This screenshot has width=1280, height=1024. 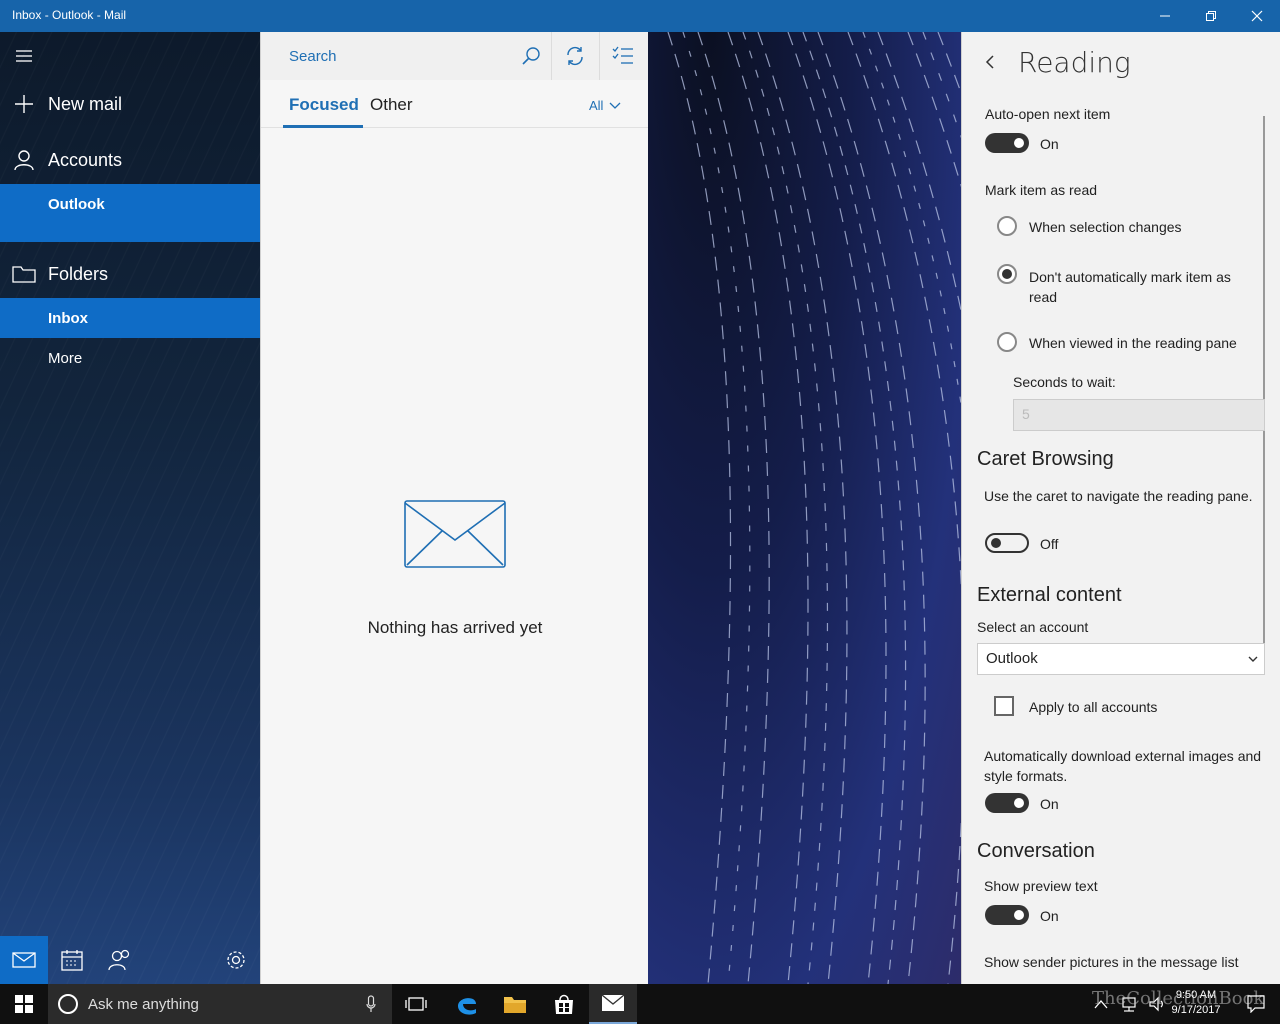 I want to click on selection-mode-icon, so click(x=623, y=56).